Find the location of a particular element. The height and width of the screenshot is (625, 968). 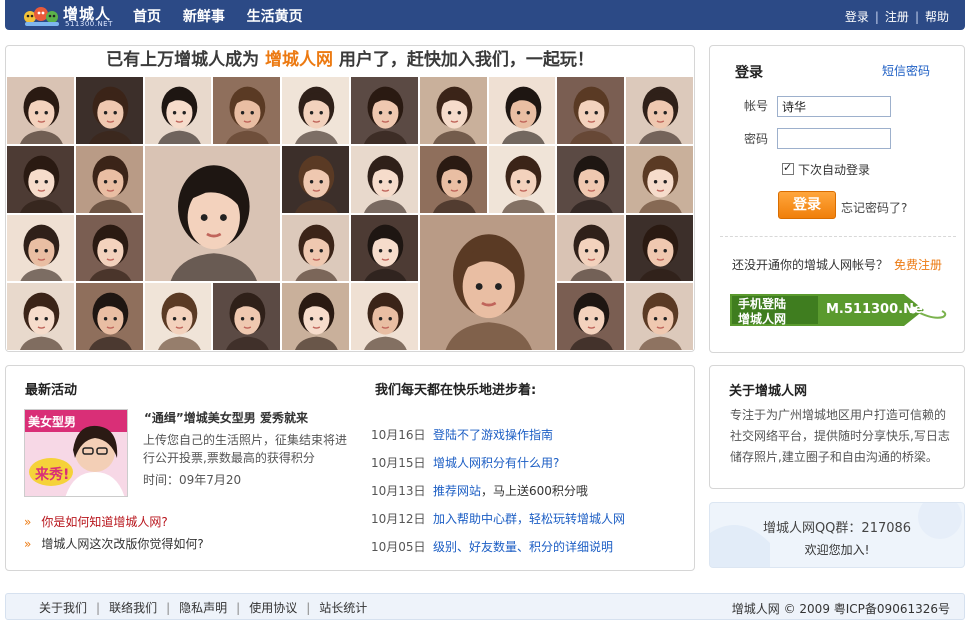

remember-me-label: 下次自动登录 is located at coordinates (834, 169).